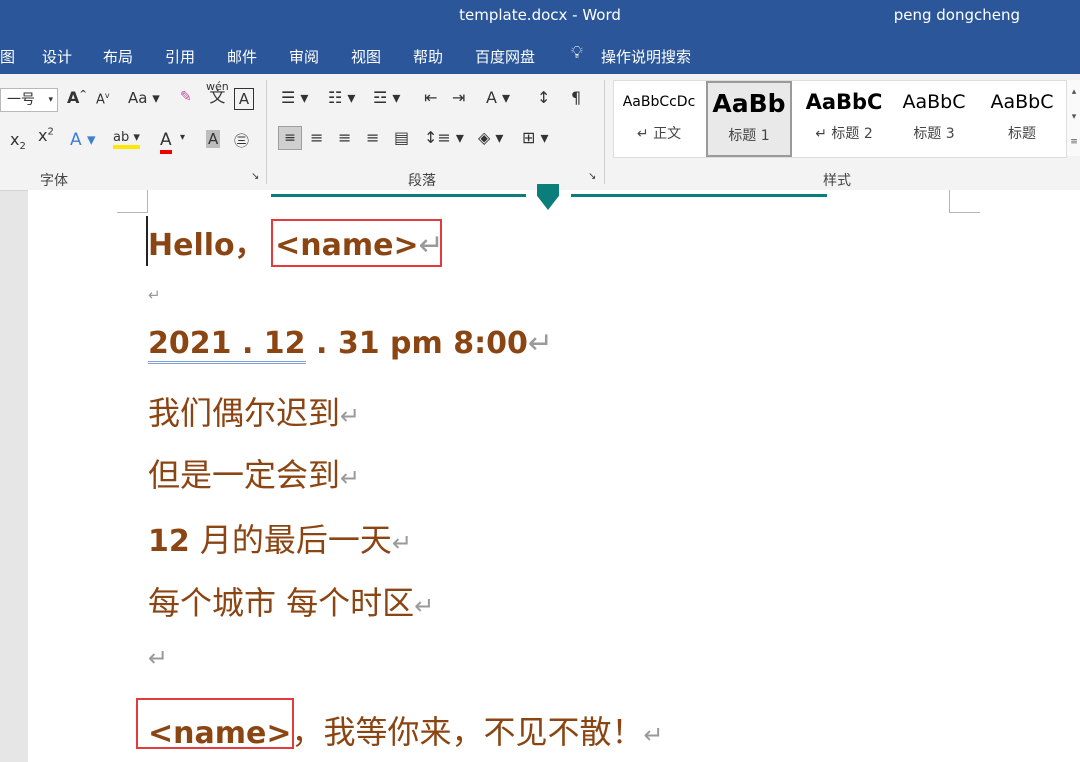  Describe the element at coordinates (217, 93) in the screenshot. I see `phonetic-guide-icon: wén 文` at that location.